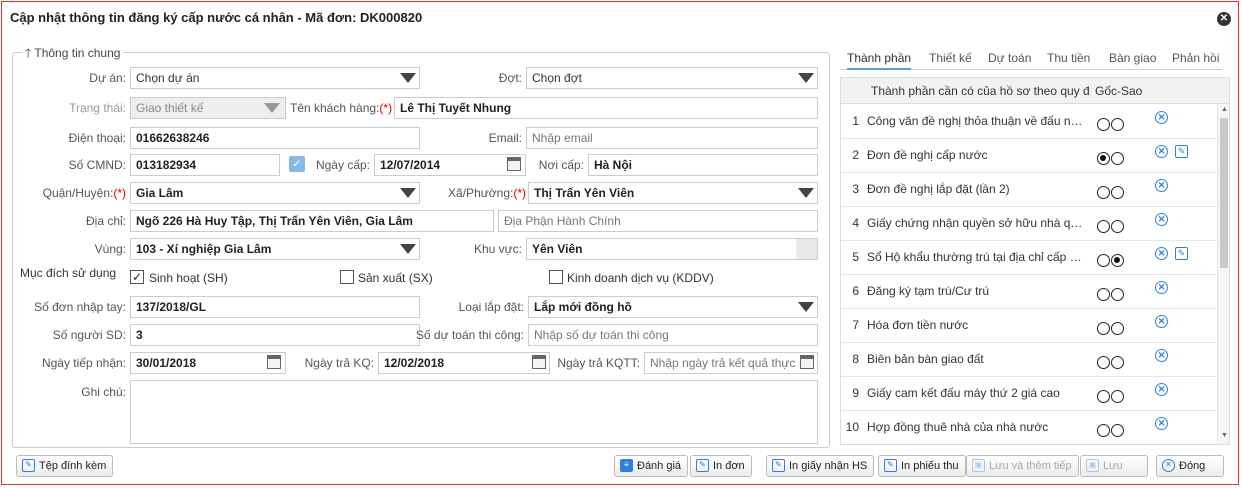  I want to click on ngay-tra-kq-input: 12/02/2018, so click(464, 363).